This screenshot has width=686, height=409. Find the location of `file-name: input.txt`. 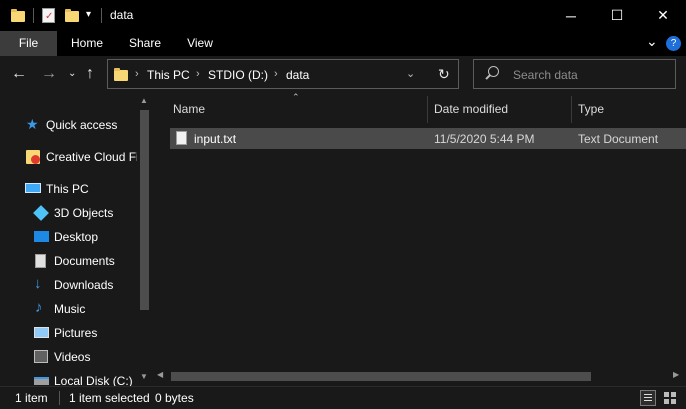

file-name: input.txt is located at coordinates (215, 139).